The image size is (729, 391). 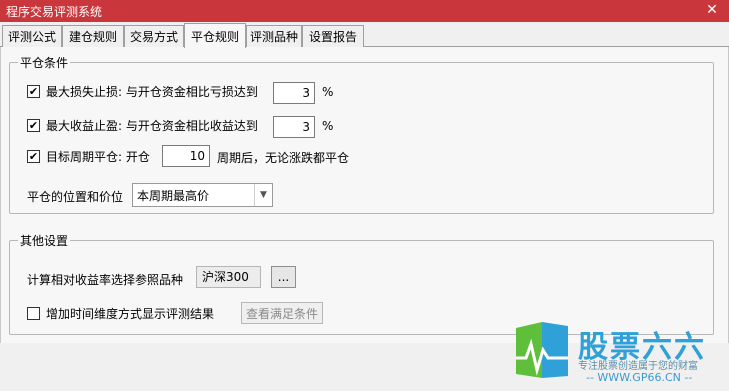 I want to click on brand-logo-icon, so click(x=542, y=350).